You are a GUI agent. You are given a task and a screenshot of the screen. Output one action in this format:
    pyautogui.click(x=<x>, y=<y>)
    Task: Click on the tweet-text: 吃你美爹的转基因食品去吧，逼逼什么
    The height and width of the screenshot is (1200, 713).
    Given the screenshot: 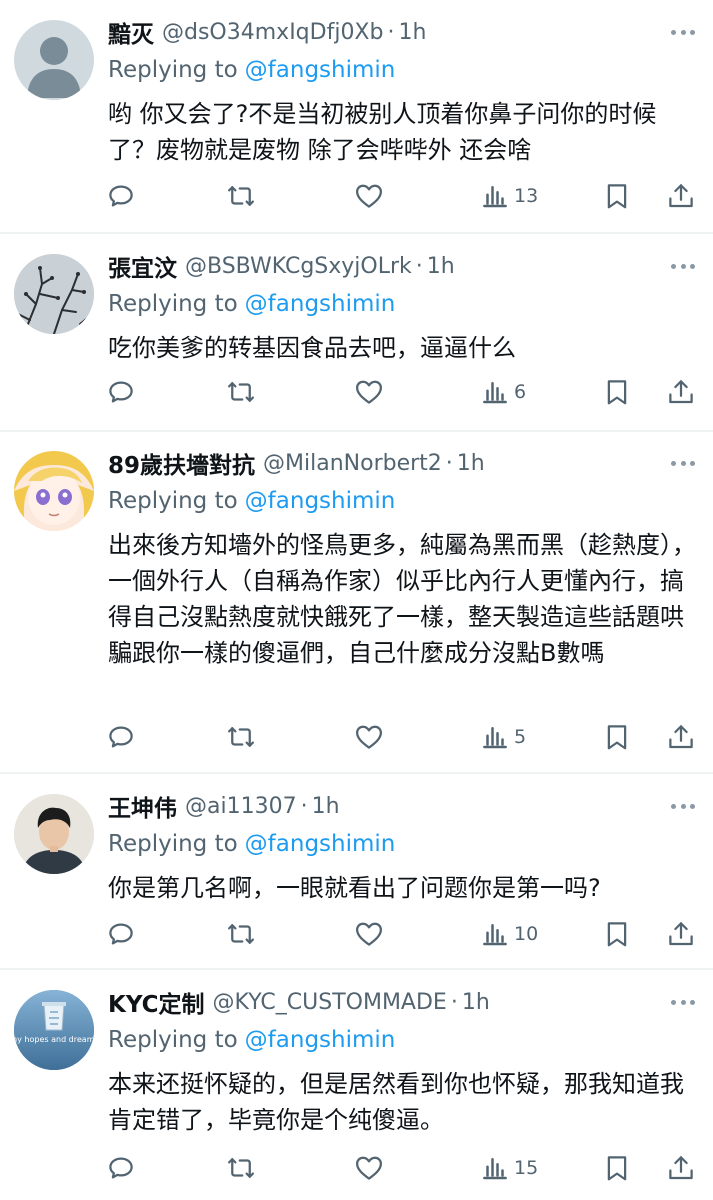 What is the action you would take?
    pyautogui.click(x=312, y=348)
    